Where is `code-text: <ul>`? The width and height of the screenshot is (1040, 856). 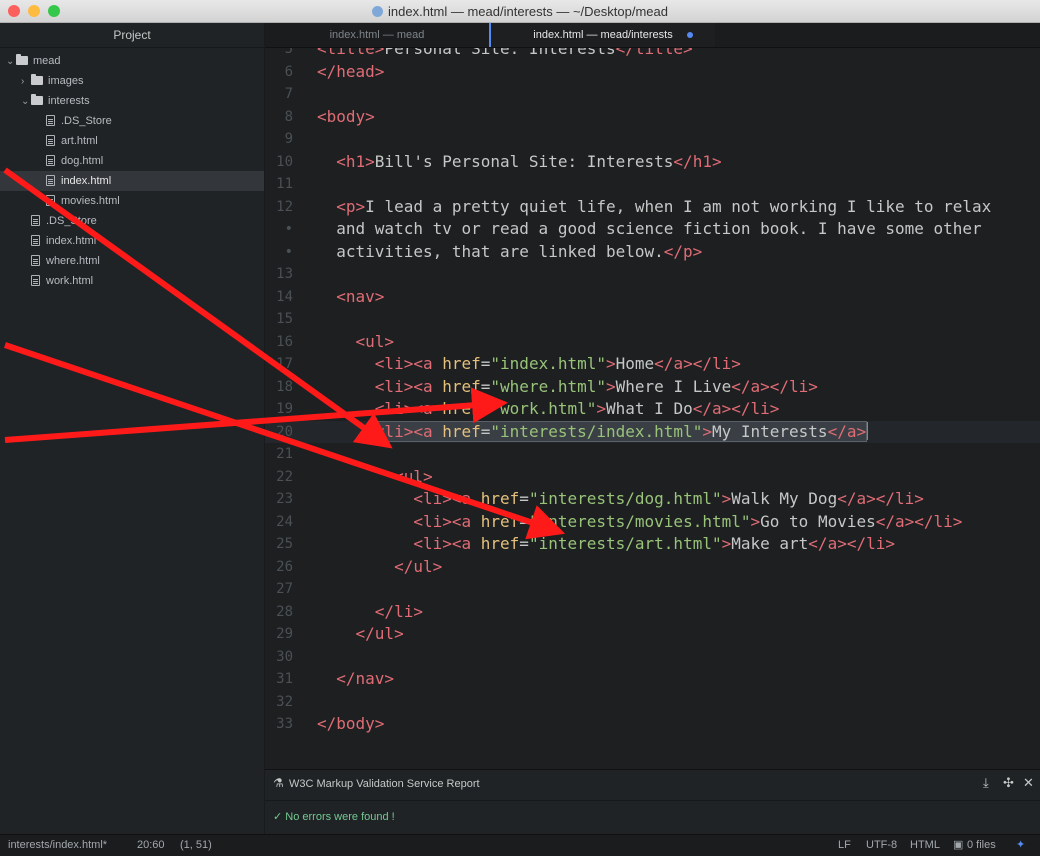 code-text: <ul> is located at coordinates (375, 341).